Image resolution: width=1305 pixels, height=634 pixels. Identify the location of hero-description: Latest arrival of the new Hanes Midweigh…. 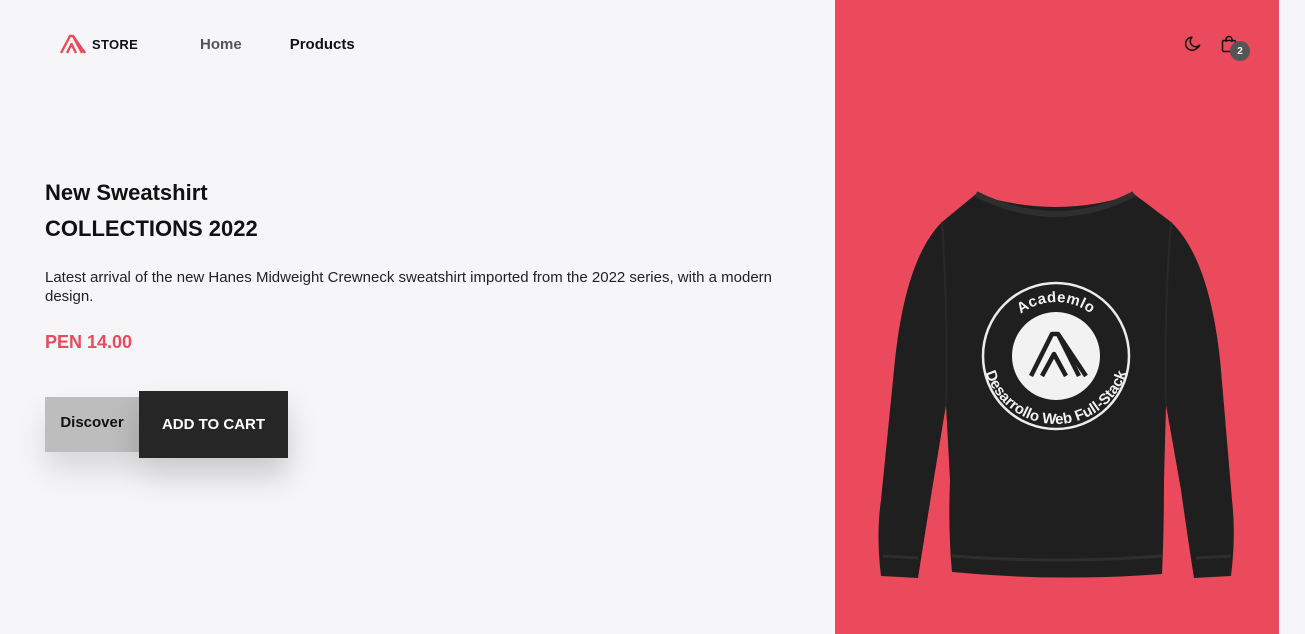
(408, 287).